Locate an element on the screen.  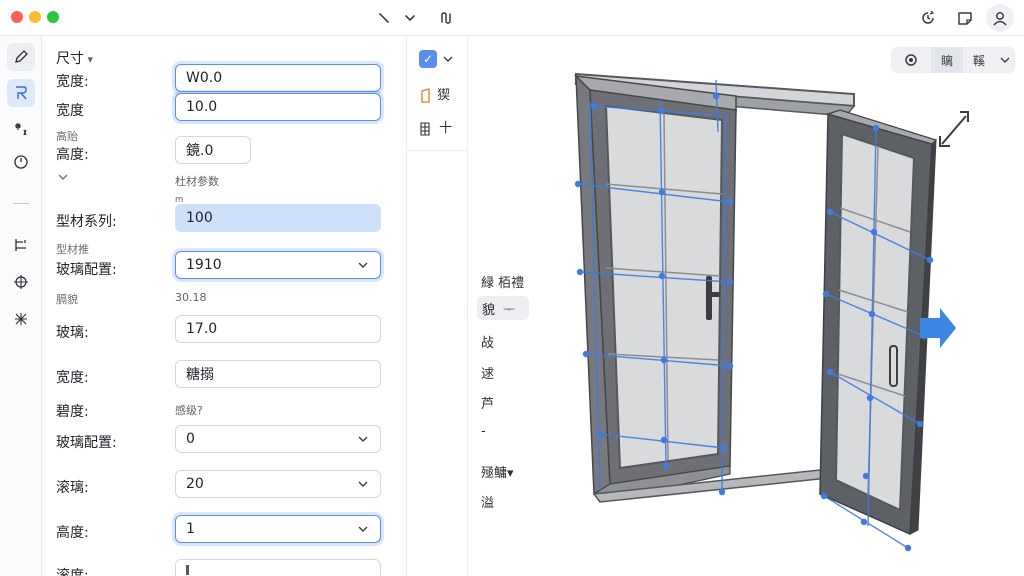
profile-series-label: 型材系列: is located at coordinates (86, 222).